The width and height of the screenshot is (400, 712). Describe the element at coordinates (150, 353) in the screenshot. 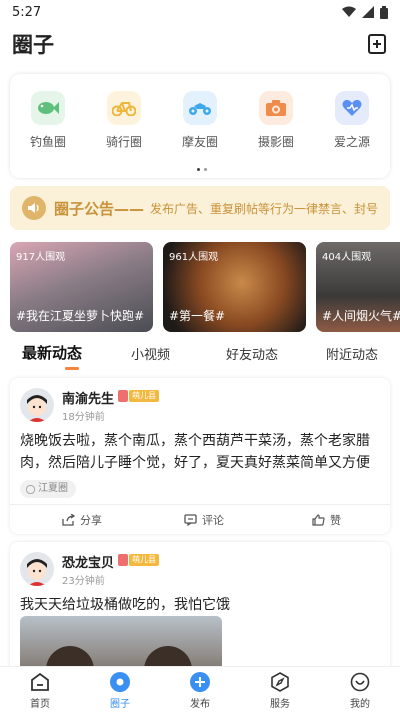

I see `tab-short-video: 小视频` at that location.